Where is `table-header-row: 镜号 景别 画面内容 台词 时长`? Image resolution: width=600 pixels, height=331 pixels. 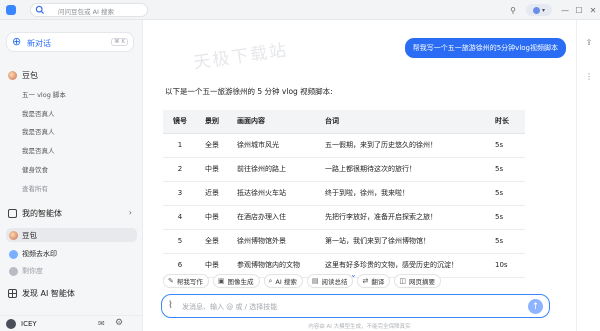 table-header-row: 镜号 景别 画面内容 台词 时长 is located at coordinates (344, 122).